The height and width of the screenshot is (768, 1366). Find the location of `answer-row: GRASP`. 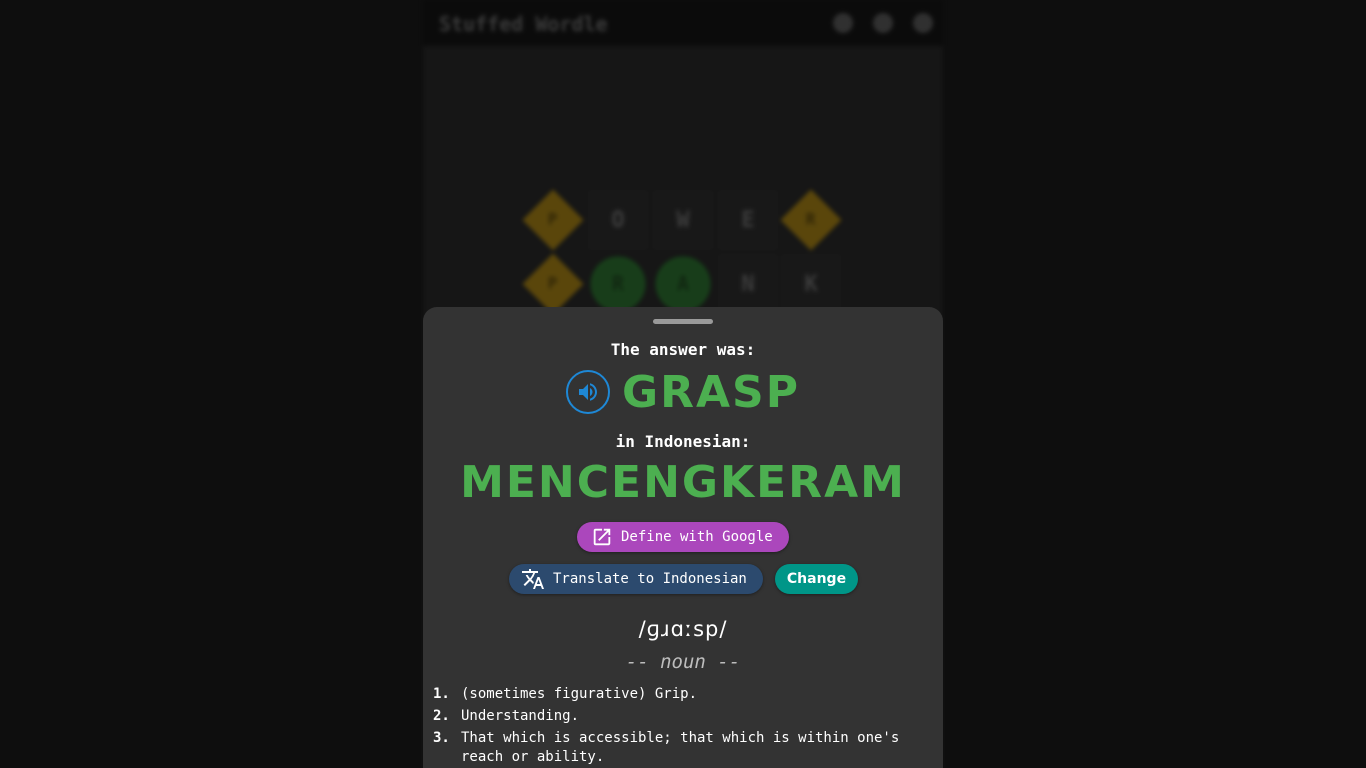

answer-row: GRASP is located at coordinates (683, 392).